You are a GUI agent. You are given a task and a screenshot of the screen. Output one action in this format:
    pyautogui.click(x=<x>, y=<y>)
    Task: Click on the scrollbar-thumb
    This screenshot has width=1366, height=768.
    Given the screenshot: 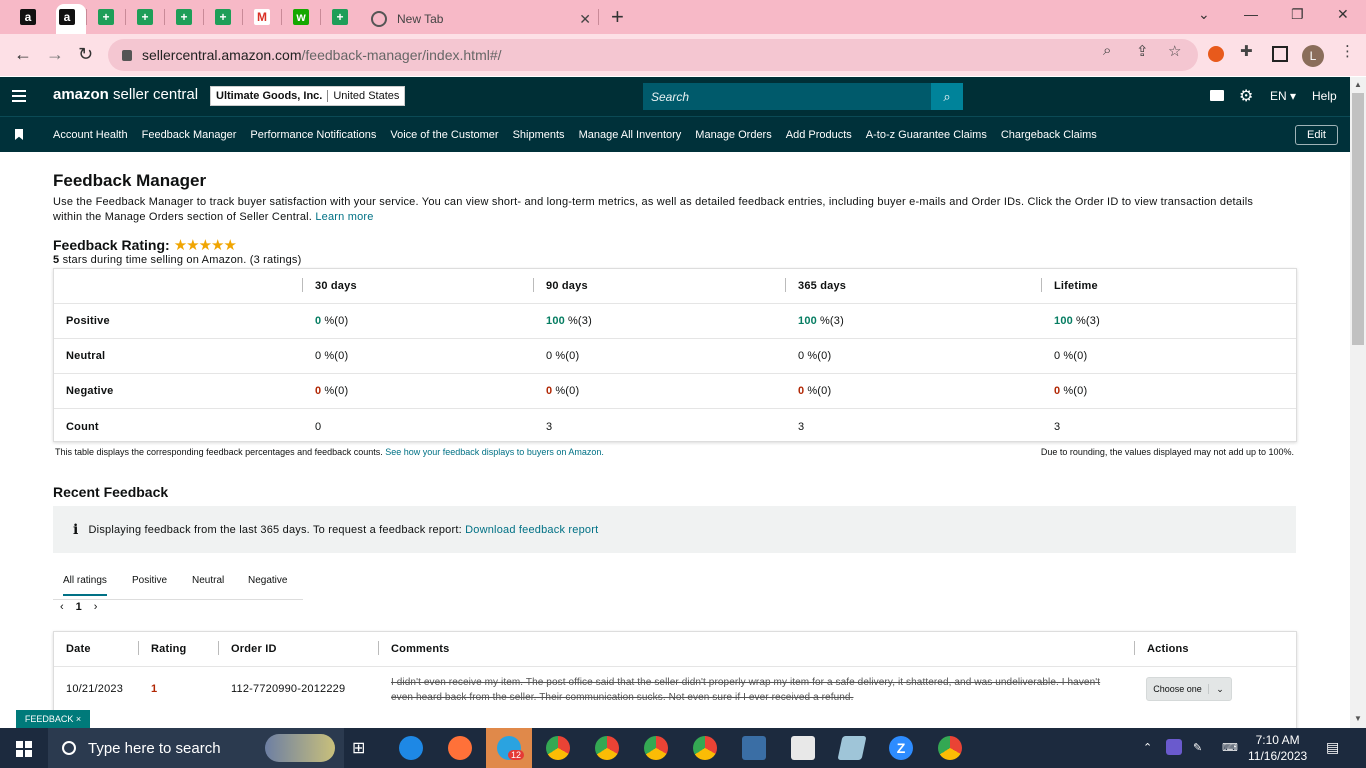 What is the action you would take?
    pyautogui.click(x=1358, y=219)
    